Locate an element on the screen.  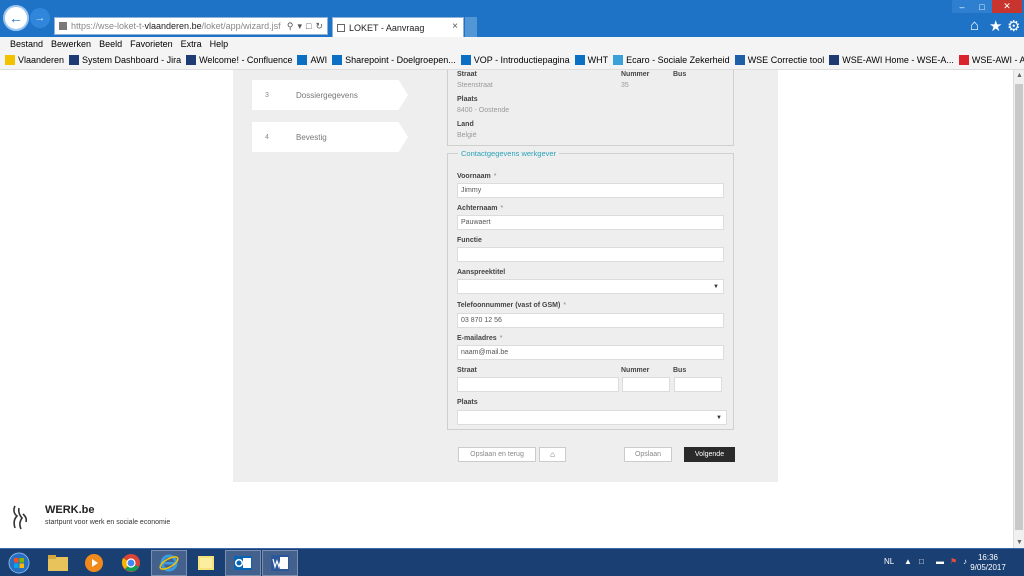
menu-item-help: Help is located at coordinates (219, 44).